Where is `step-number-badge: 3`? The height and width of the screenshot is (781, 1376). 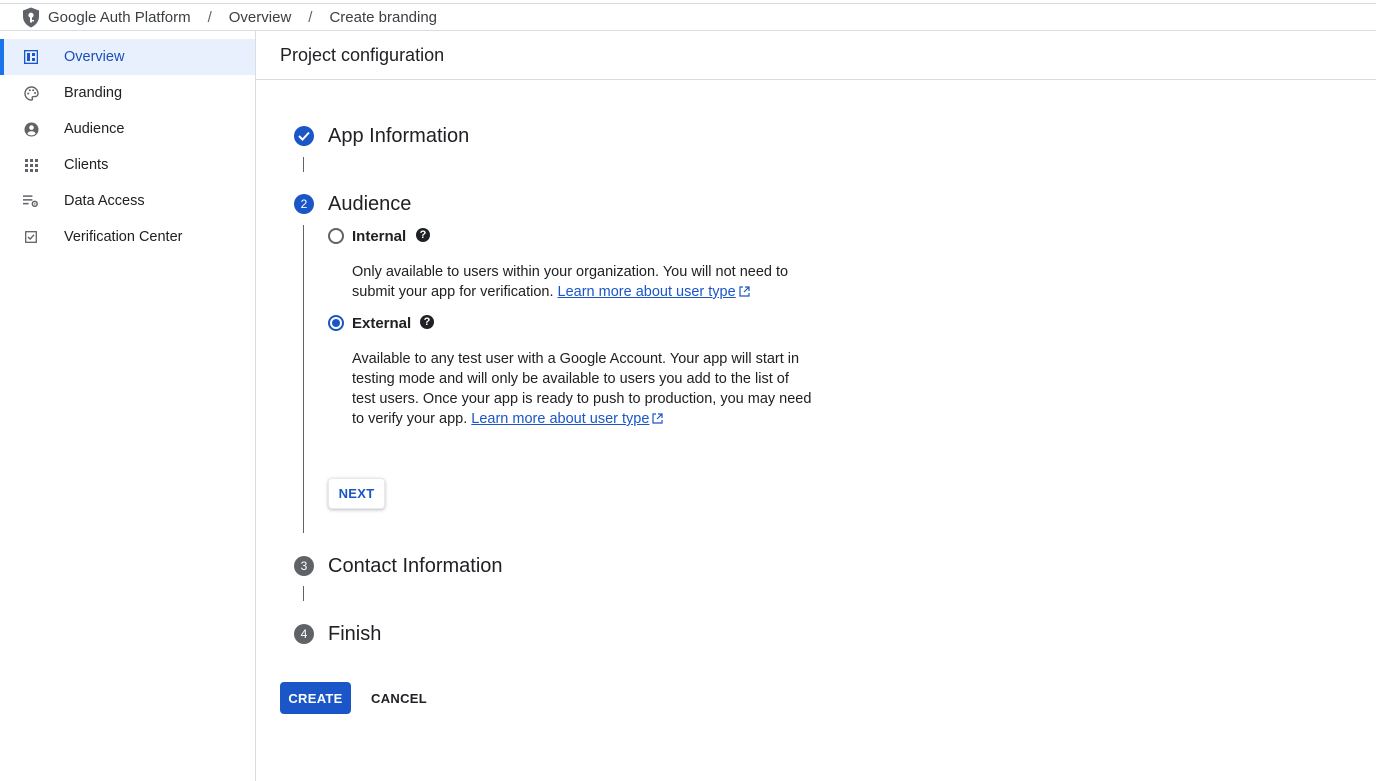
step-number-badge: 3 is located at coordinates (304, 566).